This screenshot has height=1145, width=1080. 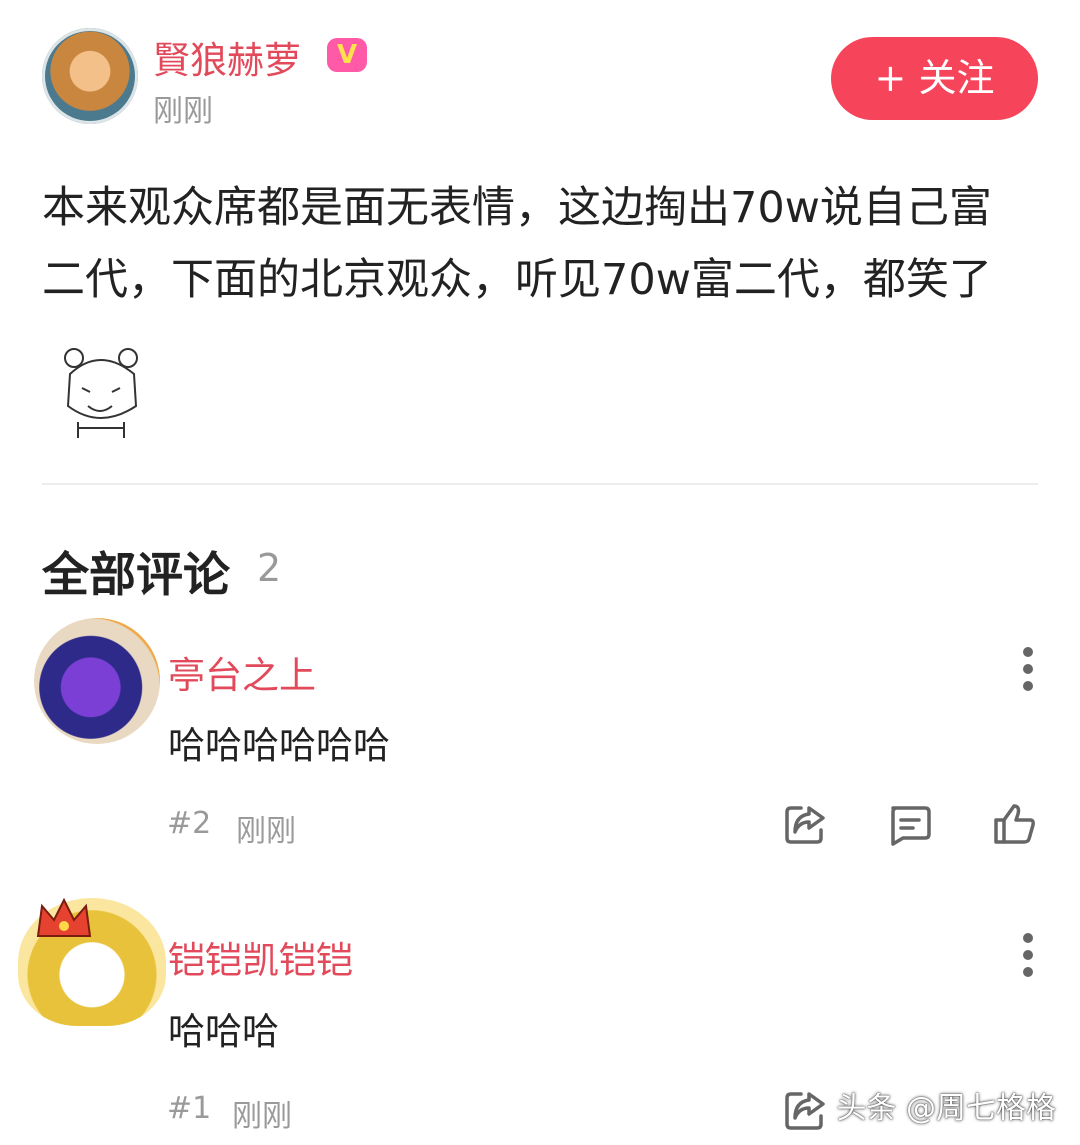 I want to click on post-time: 刚刚, so click(x=183, y=111).